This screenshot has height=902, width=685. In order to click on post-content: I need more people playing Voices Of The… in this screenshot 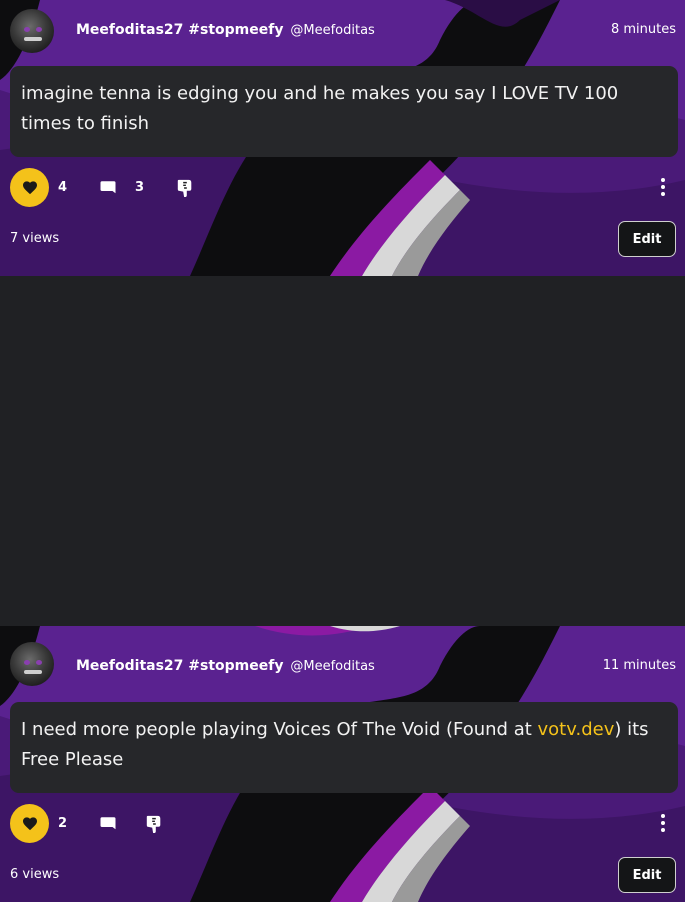, I will do `click(344, 747)`.